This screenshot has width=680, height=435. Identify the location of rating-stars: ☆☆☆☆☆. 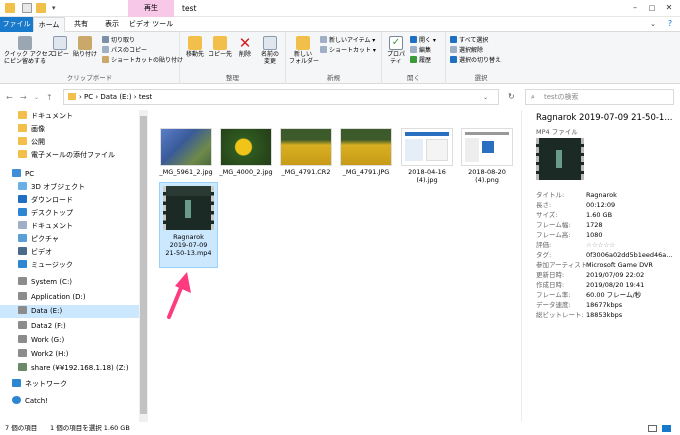
(600, 245).